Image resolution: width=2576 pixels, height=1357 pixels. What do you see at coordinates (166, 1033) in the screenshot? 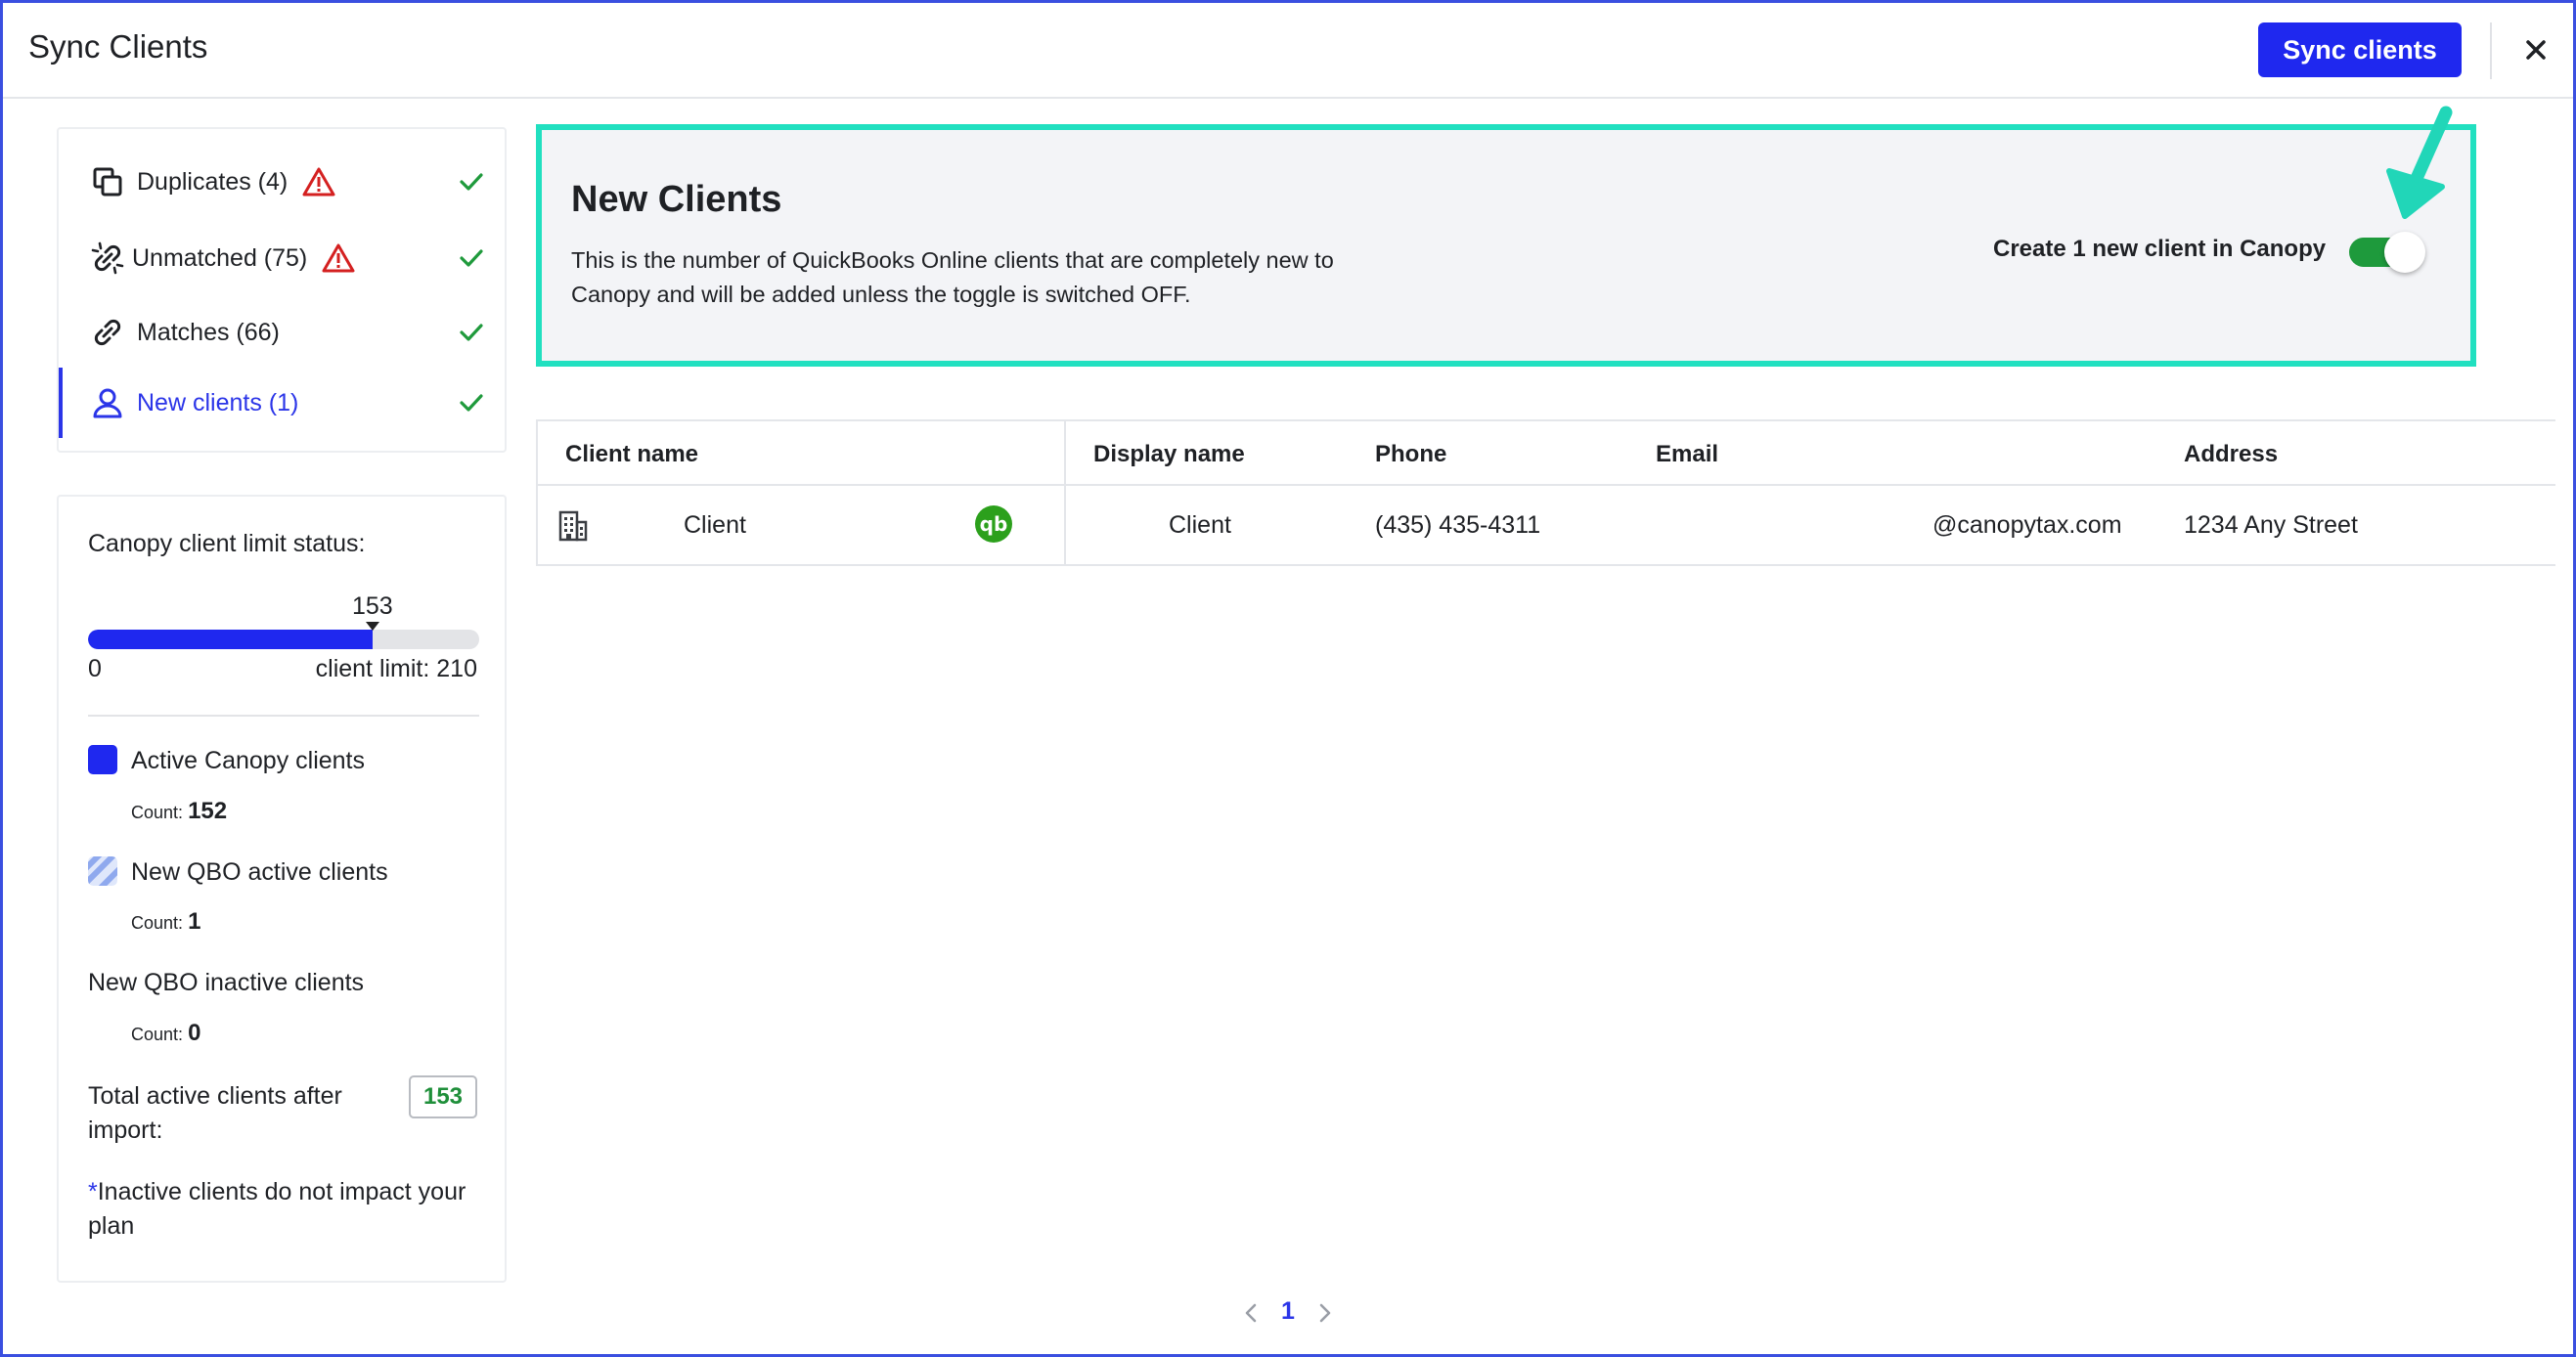
I see `legend-count-new-inactive: Count: 0` at bounding box center [166, 1033].